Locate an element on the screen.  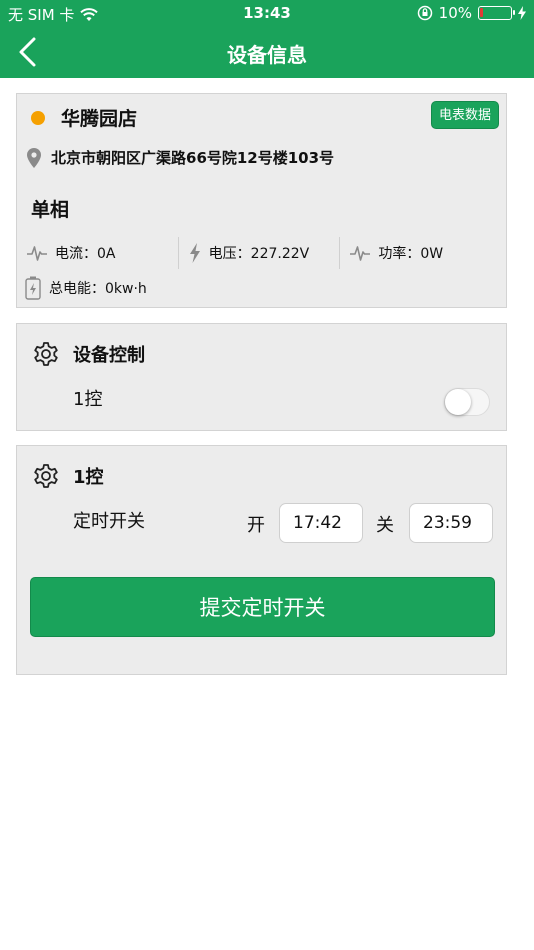
page-title: 设备信息 is located at coordinates (267, 55).